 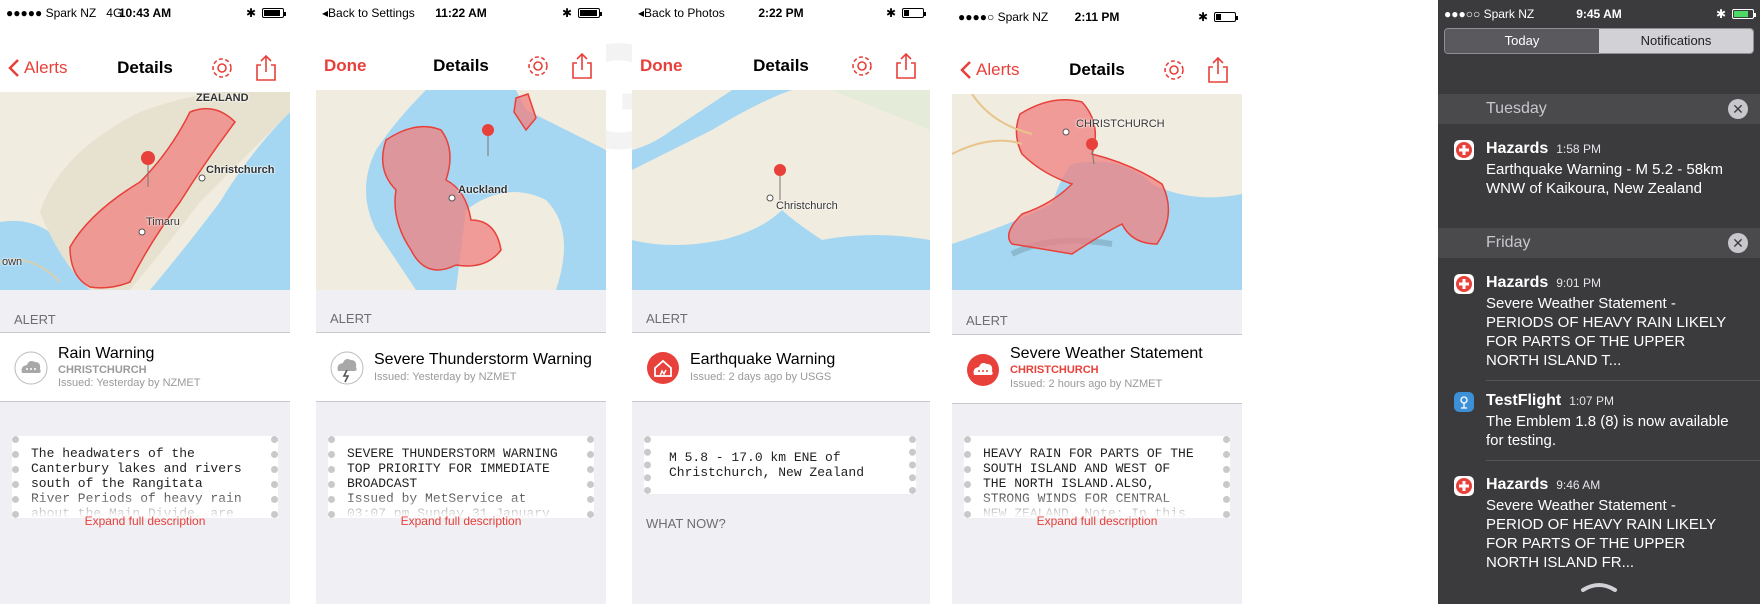 What do you see at coordinates (347, 368) in the screenshot?
I see `thunderstorm-icon` at bounding box center [347, 368].